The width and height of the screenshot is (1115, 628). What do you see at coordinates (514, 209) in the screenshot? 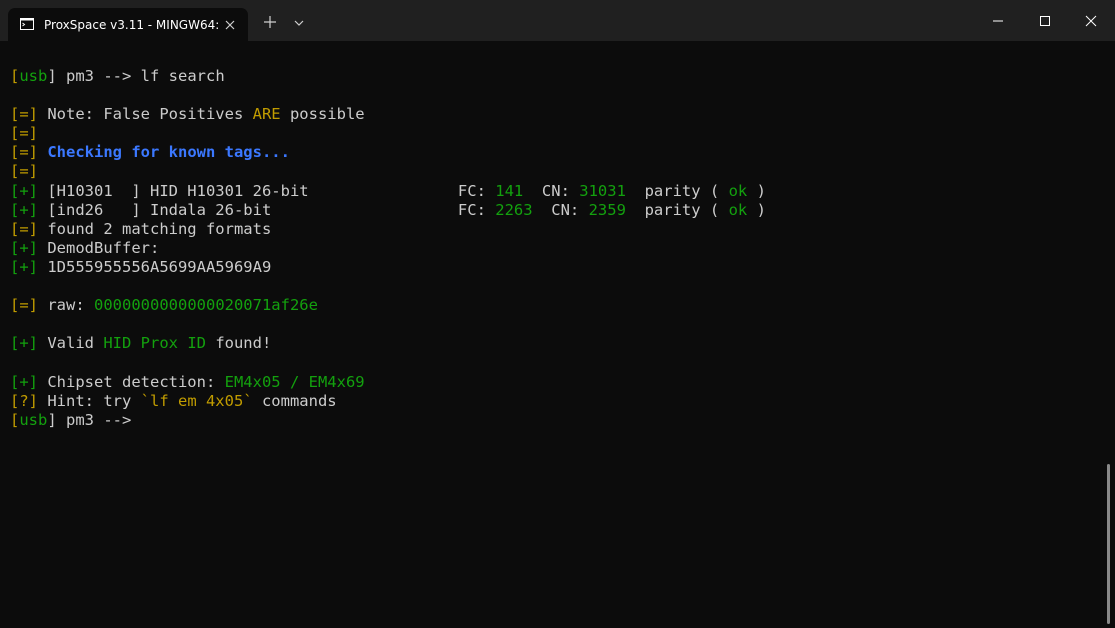
I see `terminal-text: 2263` at bounding box center [514, 209].